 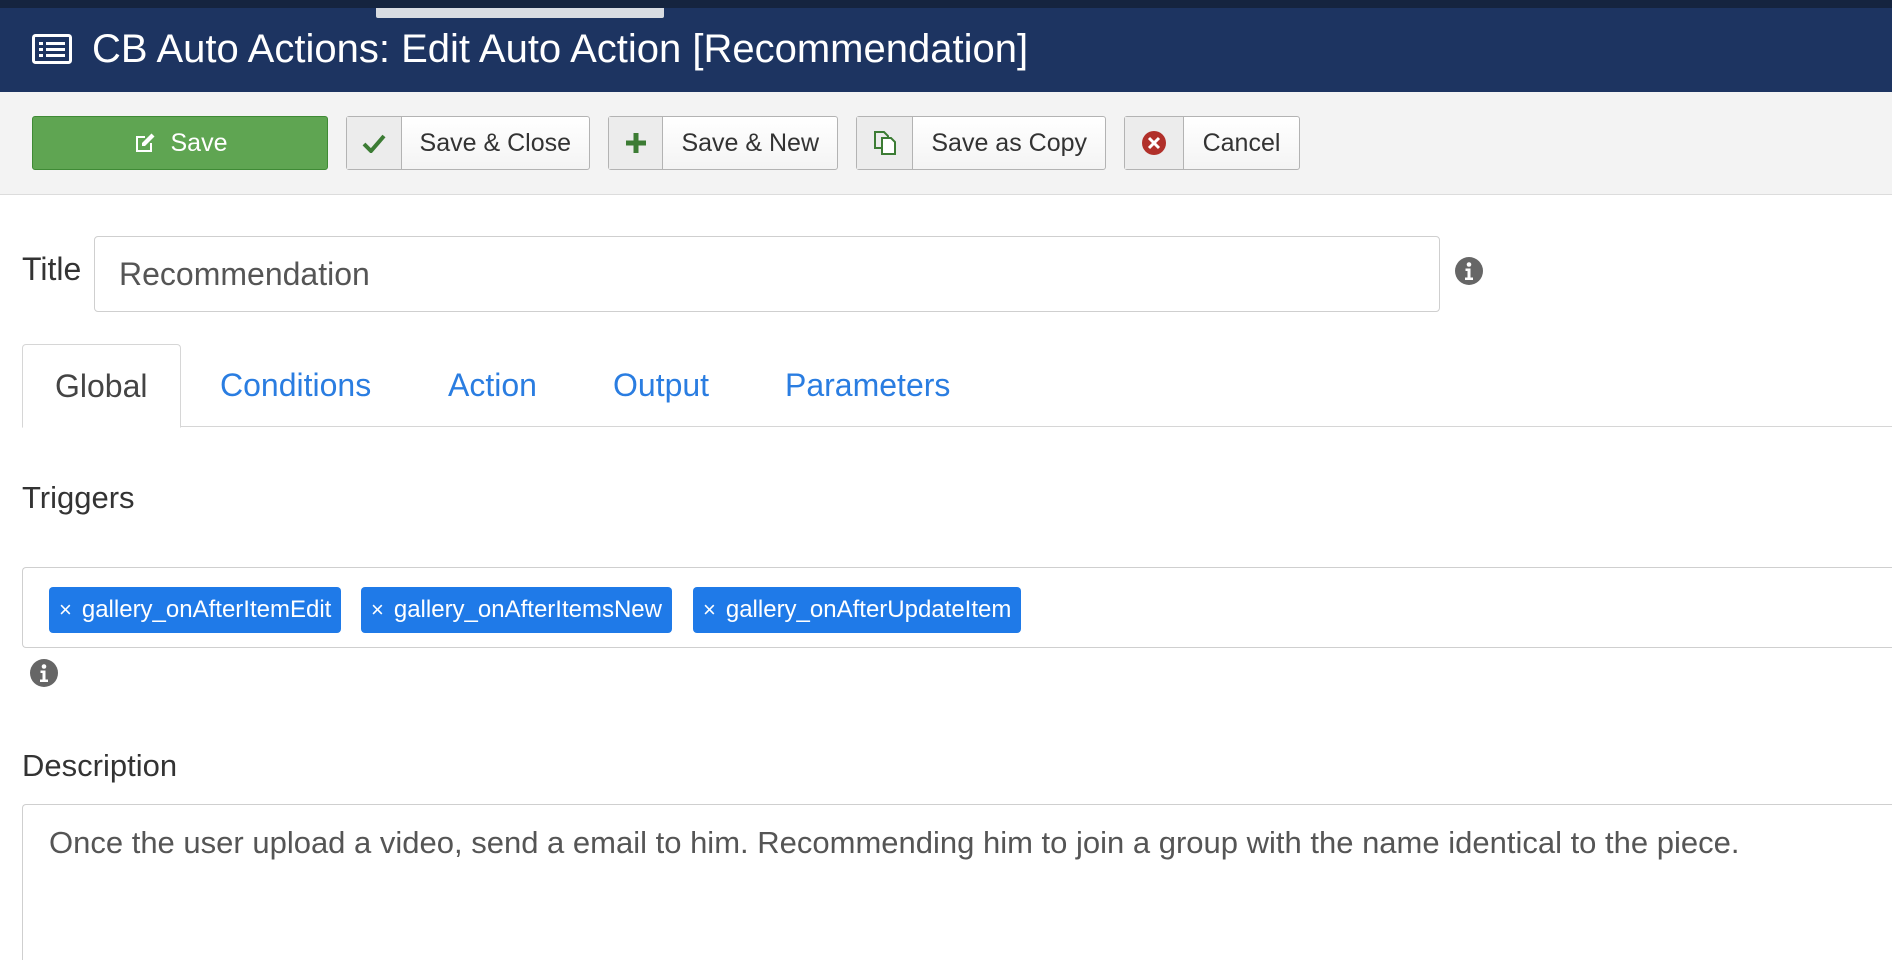 What do you see at coordinates (52, 49) in the screenshot?
I see `list-icon` at bounding box center [52, 49].